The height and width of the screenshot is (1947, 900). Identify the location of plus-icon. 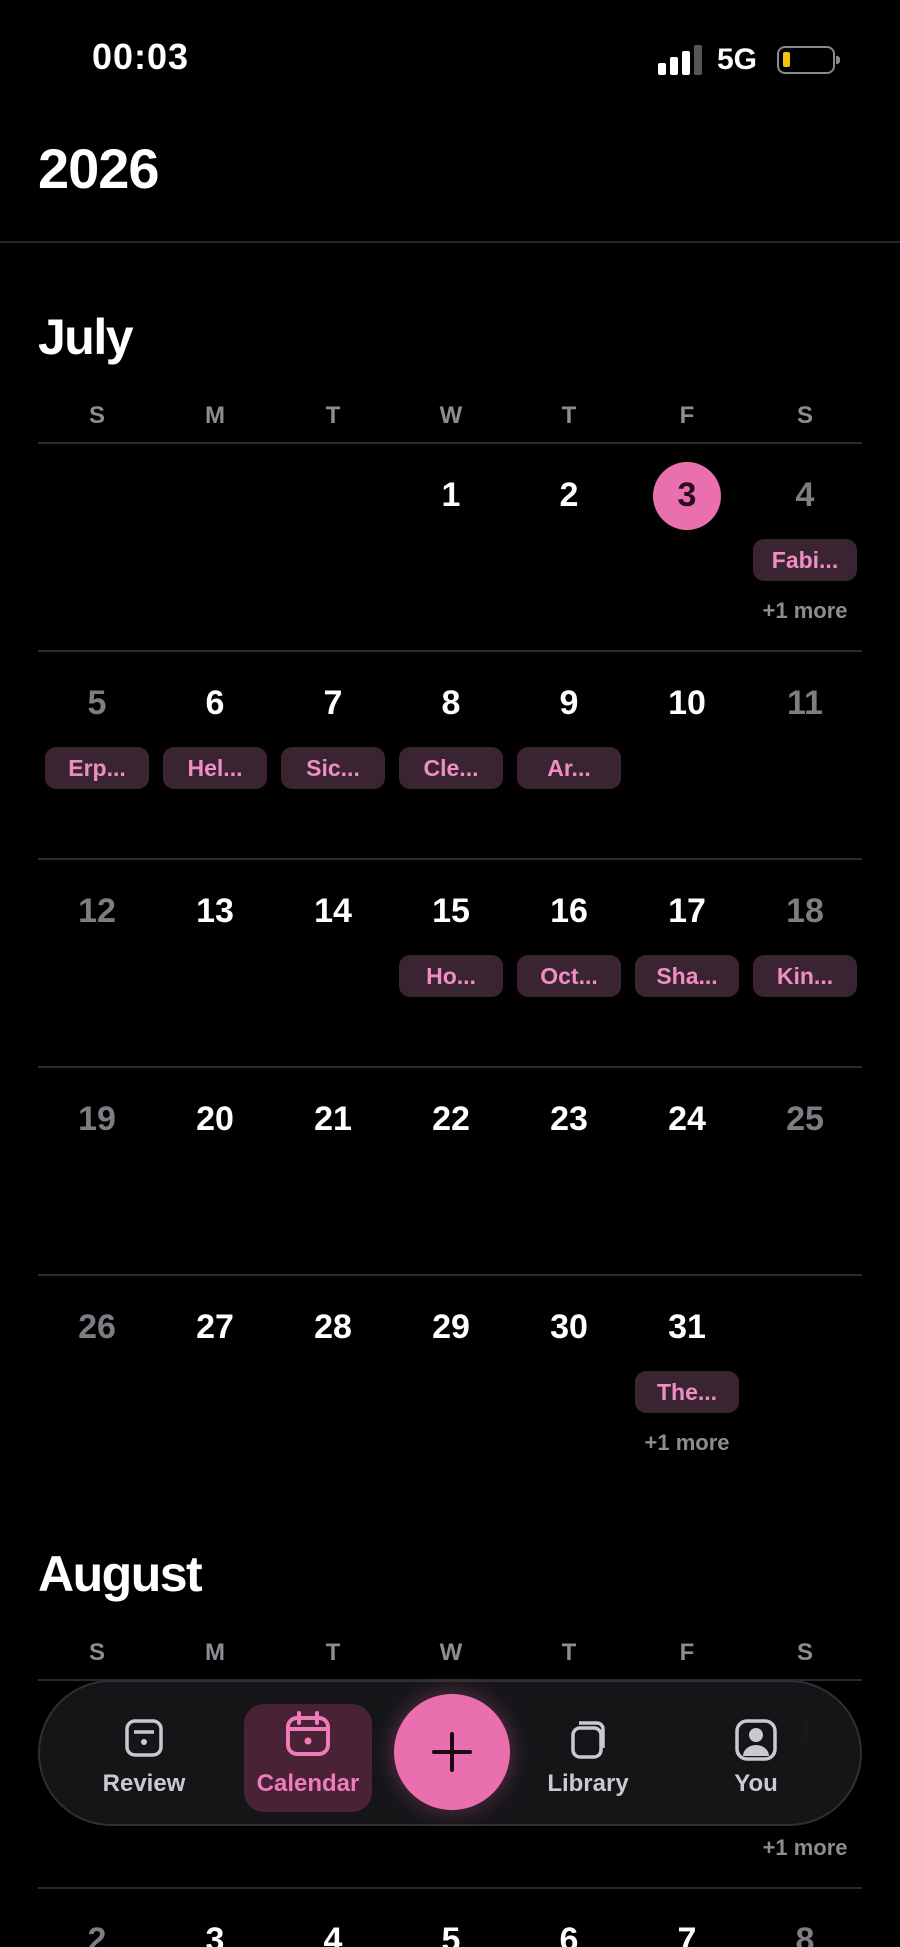
(452, 1752).